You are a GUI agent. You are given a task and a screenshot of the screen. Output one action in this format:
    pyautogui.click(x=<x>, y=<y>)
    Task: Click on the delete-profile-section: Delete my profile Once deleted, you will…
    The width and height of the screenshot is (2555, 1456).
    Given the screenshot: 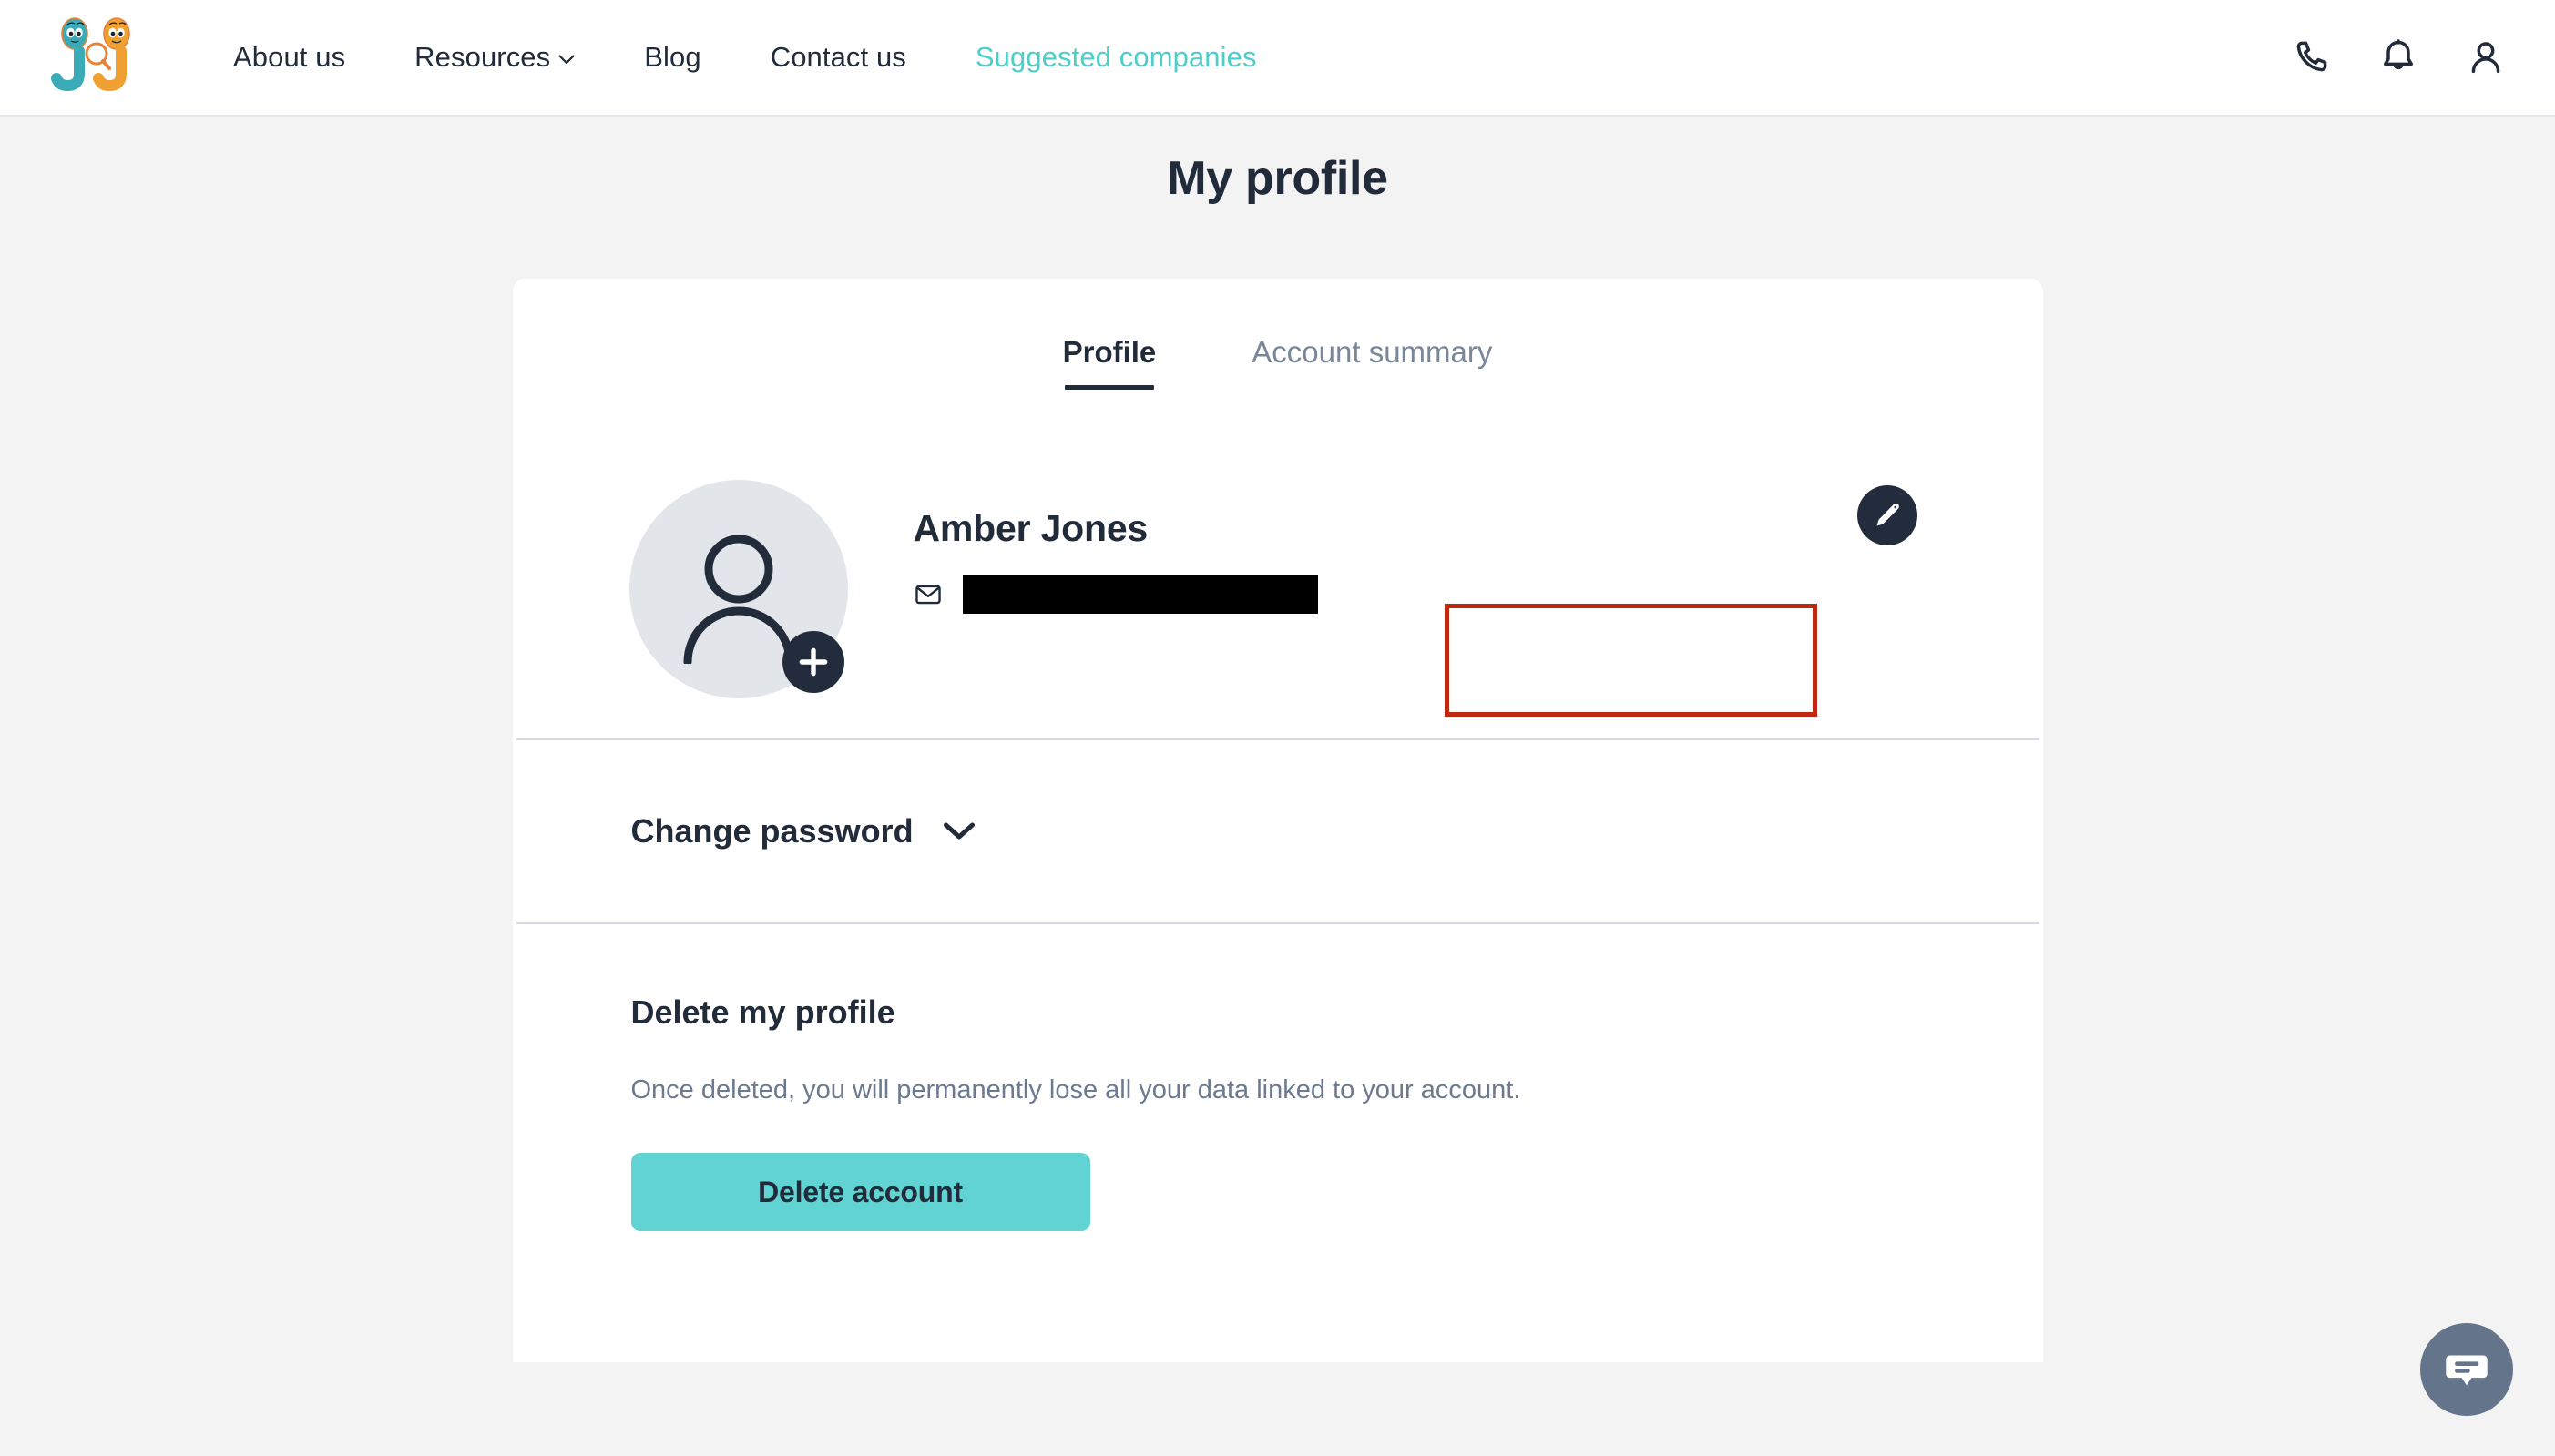 What is the action you would take?
    pyautogui.click(x=1278, y=1077)
    